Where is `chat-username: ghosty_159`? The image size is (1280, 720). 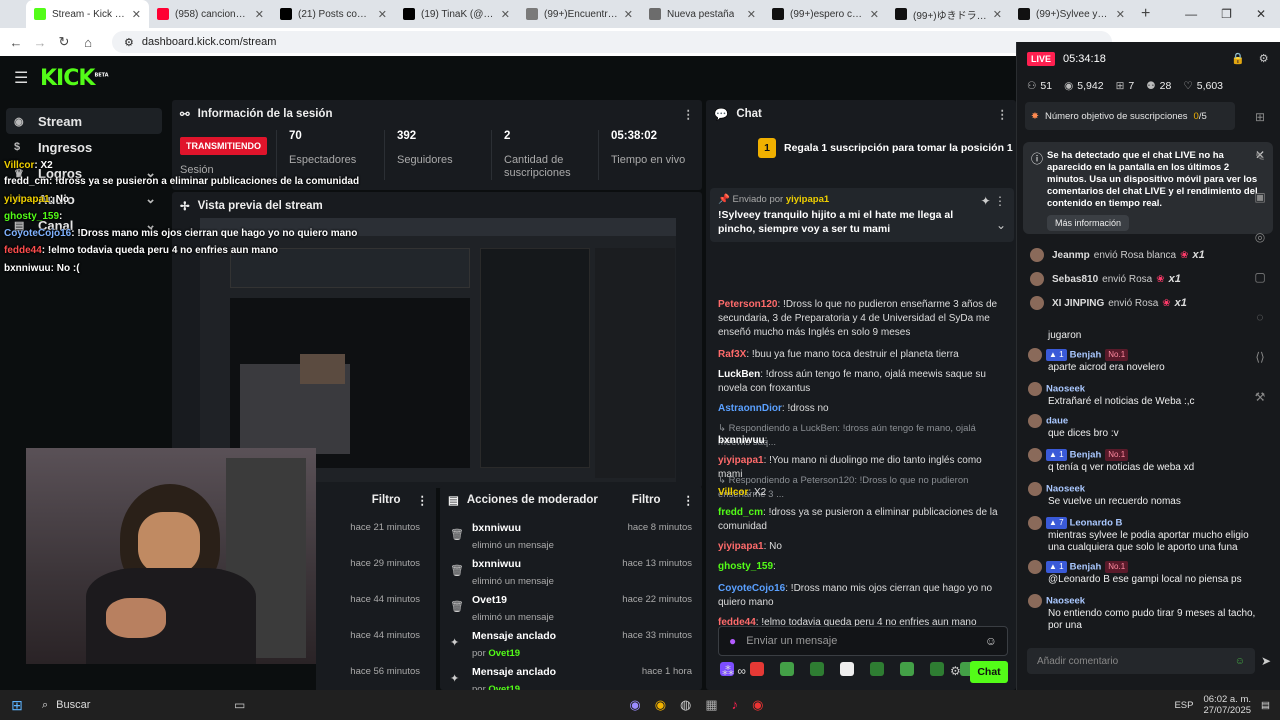
chat-username: ghosty_159 is located at coordinates (745, 566).